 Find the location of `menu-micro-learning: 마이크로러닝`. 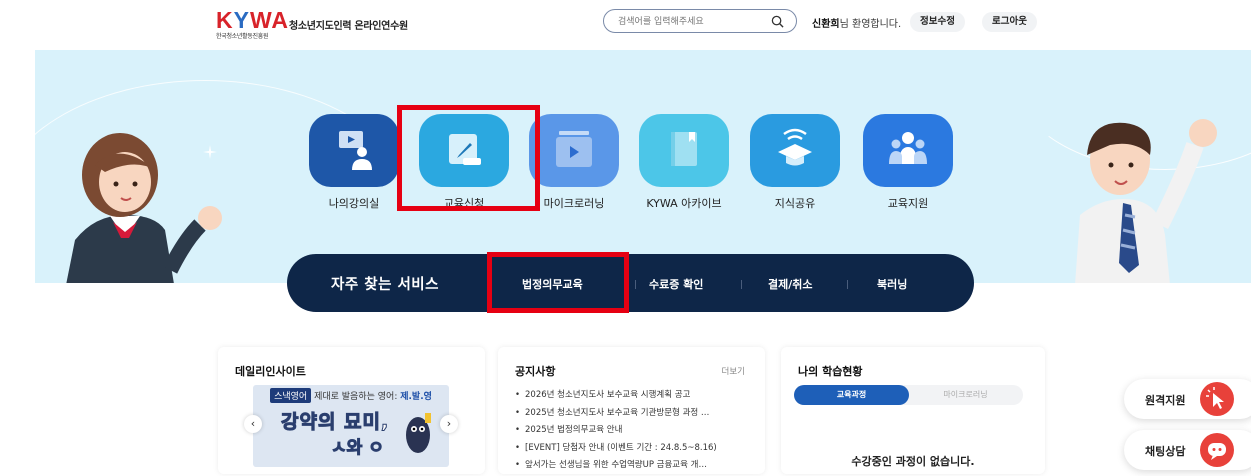

menu-micro-learning: 마이크로러닝 is located at coordinates (574, 162).